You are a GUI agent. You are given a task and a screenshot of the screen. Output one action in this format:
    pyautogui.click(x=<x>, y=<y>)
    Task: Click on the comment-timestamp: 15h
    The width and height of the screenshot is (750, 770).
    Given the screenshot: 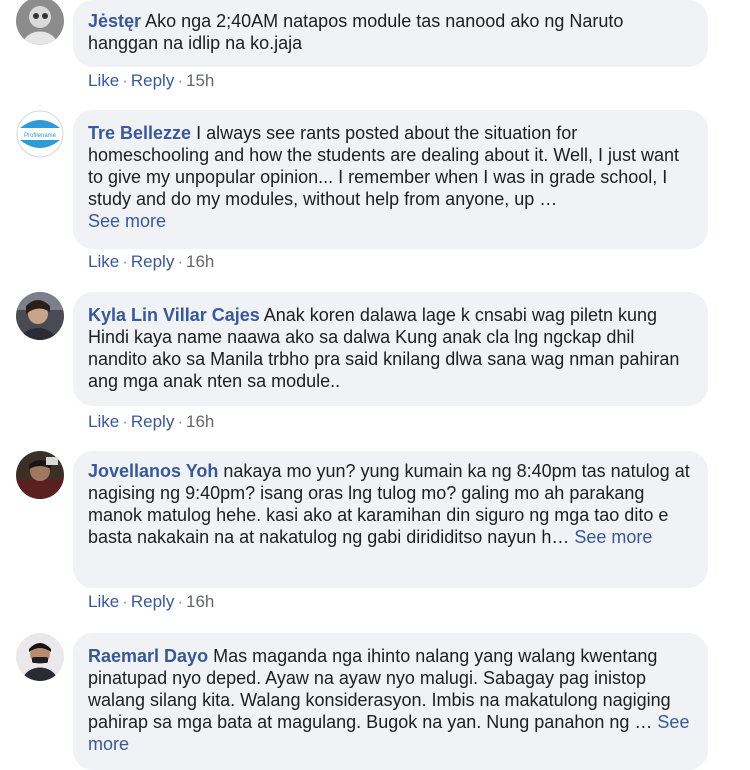 What is the action you would take?
    pyautogui.click(x=200, y=80)
    